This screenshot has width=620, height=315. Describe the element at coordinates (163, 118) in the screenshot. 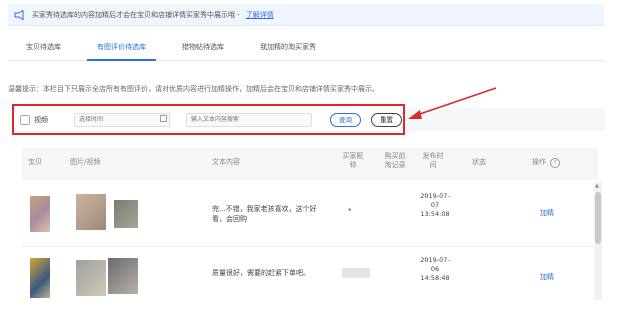

I see `calendar-icon` at that location.